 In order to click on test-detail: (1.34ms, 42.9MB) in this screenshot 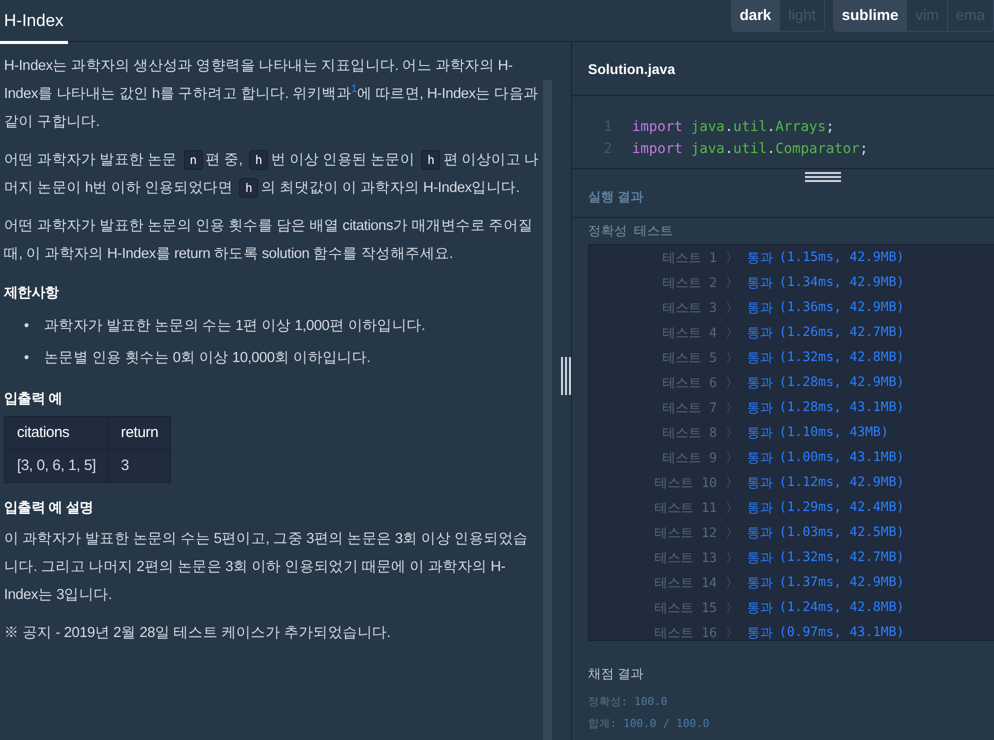, I will do `click(841, 282)`.